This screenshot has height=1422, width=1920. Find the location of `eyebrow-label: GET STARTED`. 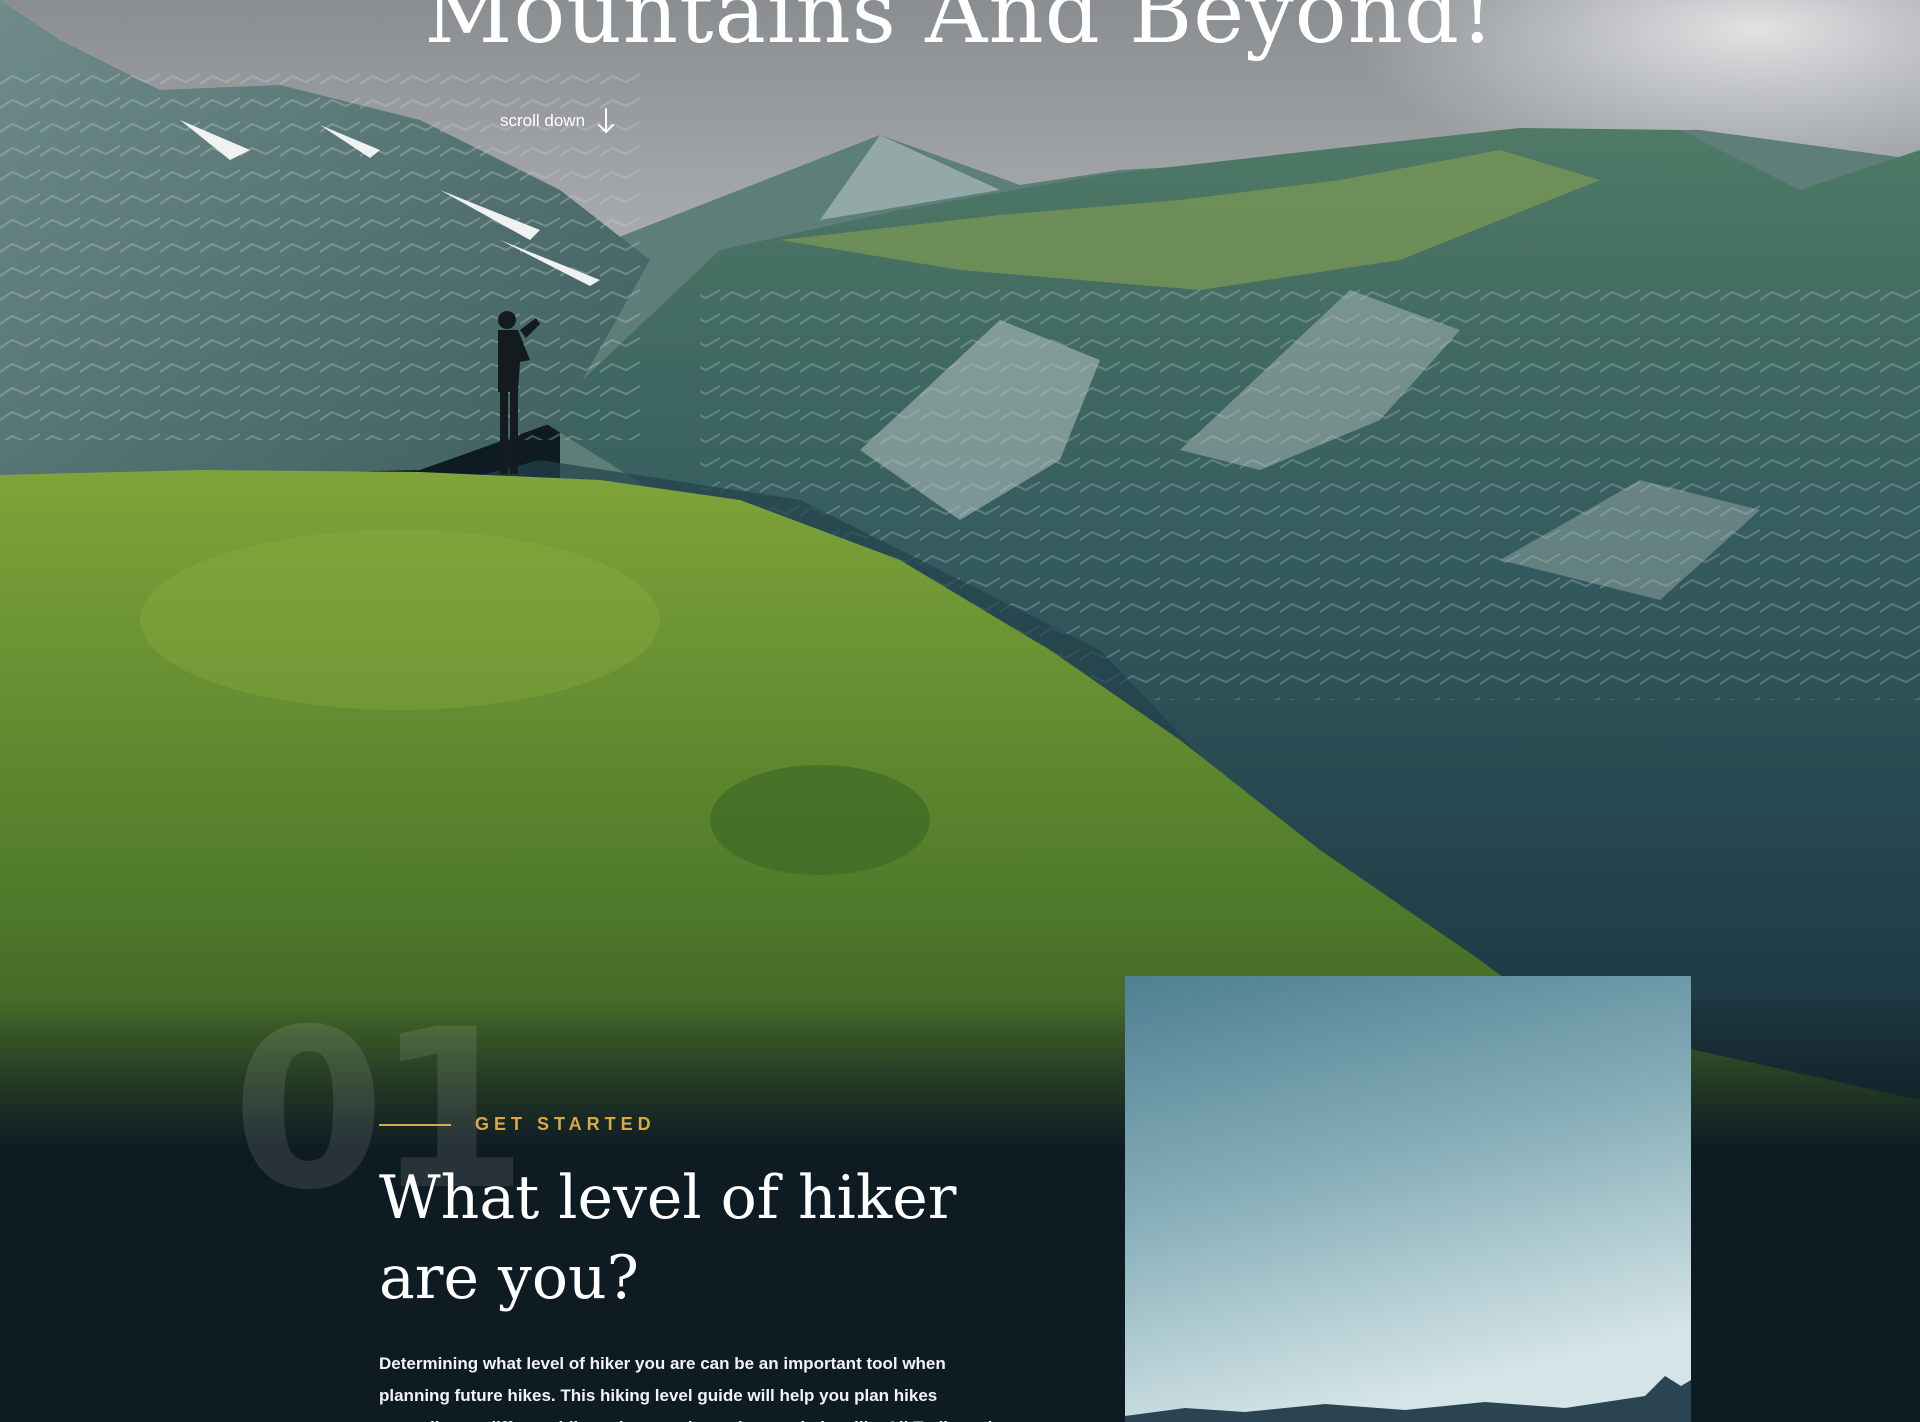

eyebrow-label: GET STARTED is located at coordinates (565, 1124).